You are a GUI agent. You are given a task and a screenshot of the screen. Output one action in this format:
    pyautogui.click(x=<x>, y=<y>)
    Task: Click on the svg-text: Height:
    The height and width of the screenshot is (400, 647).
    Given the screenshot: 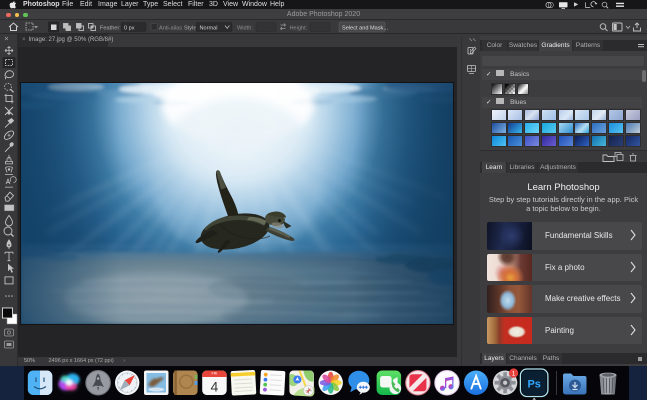 What is the action you would take?
    pyautogui.click(x=299, y=28)
    